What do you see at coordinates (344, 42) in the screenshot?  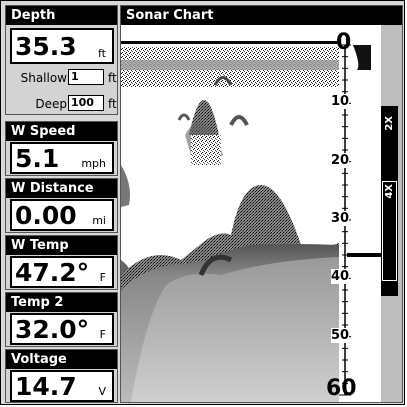 I see `scale-top-label: 0` at bounding box center [344, 42].